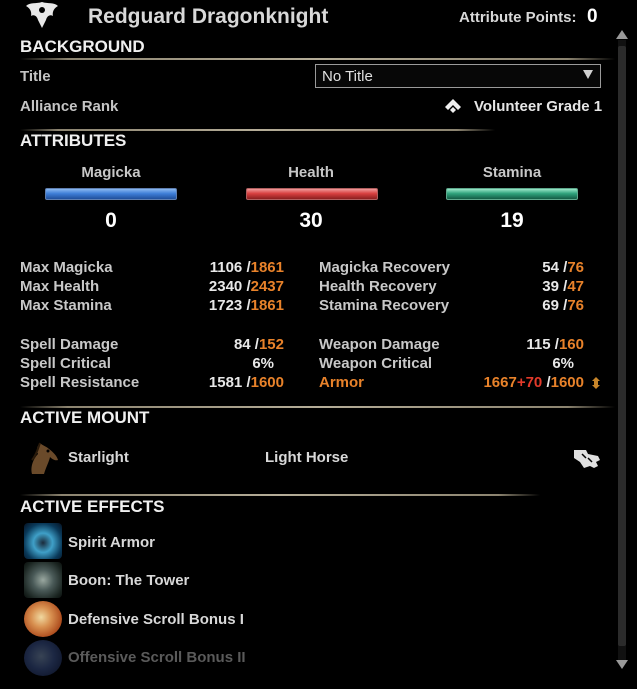  Describe the element at coordinates (384, 267) in the screenshot. I see `magicka-recovery-label: Magicka Recovery` at that location.